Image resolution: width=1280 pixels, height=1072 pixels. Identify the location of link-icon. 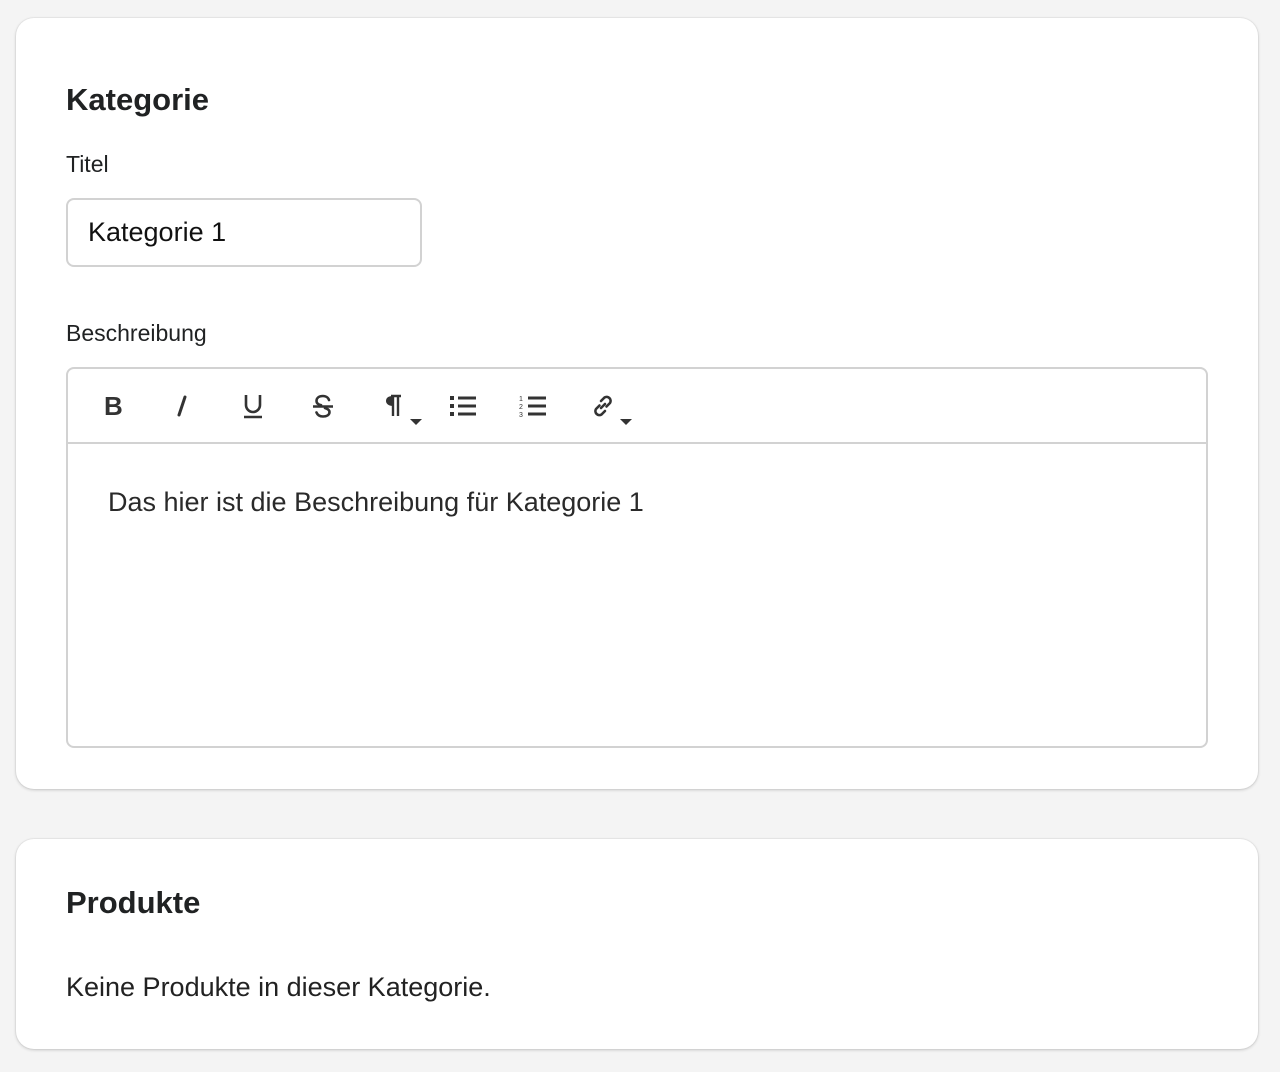
(603, 406).